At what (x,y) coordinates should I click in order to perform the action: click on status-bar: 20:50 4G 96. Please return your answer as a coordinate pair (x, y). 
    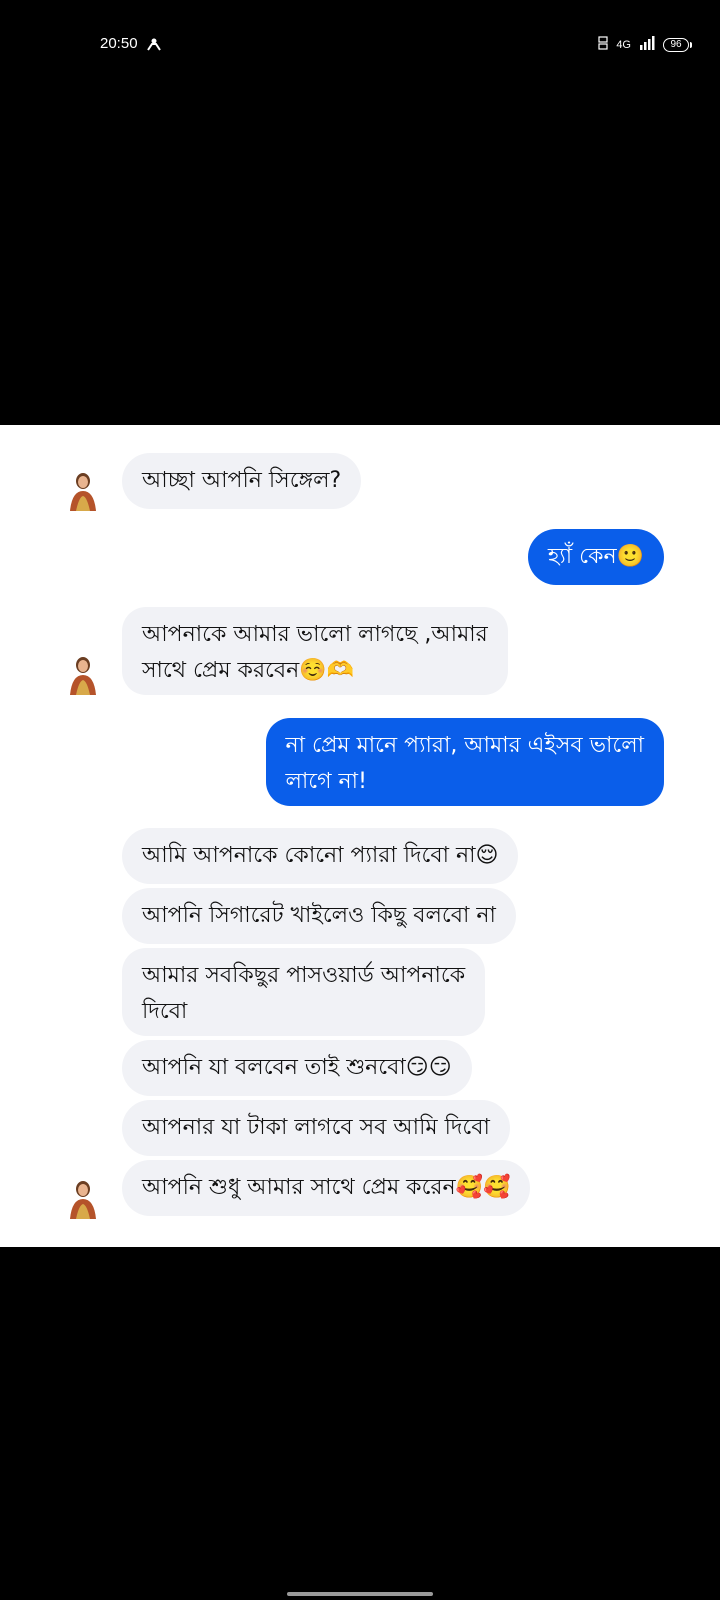
    Looking at the image, I should click on (360, 45).